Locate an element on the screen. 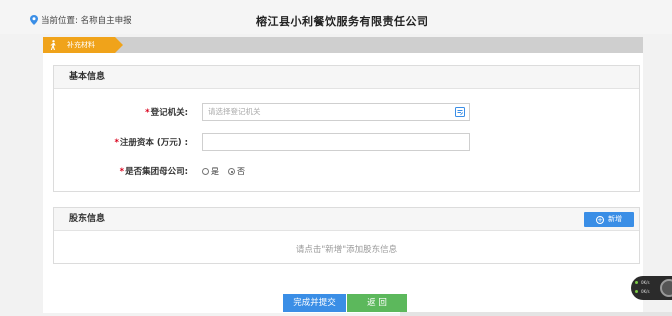 This screenshot has height=316, width=672. step-label: 补充材料 is located at coordinates (81, 45).